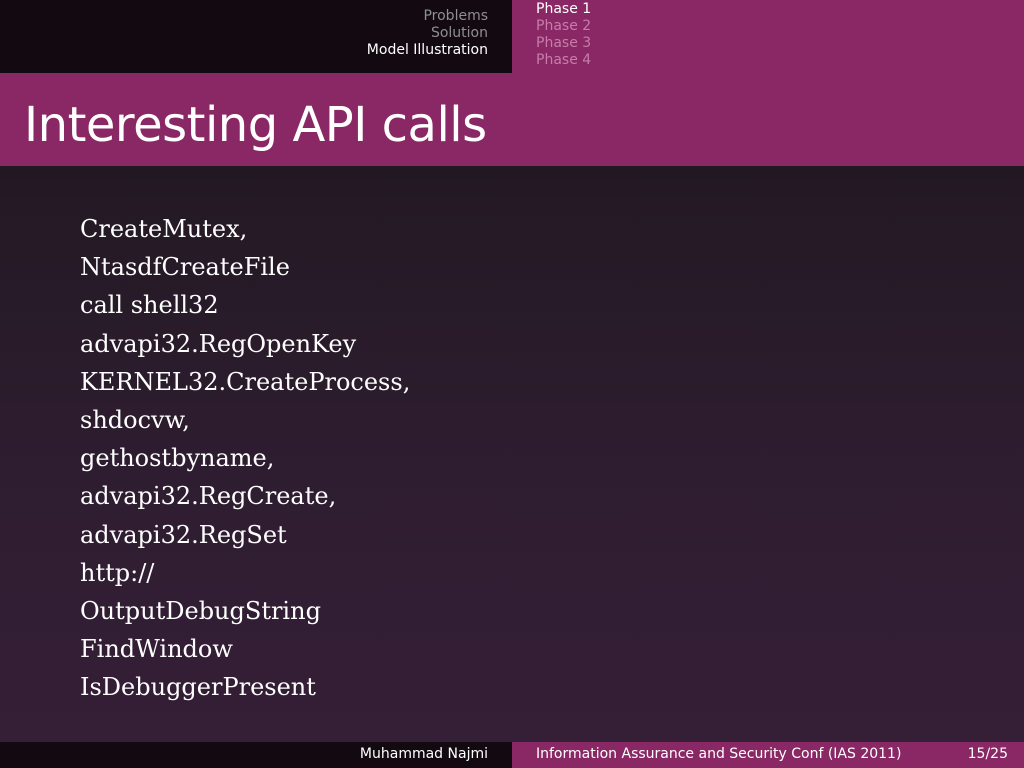 Image resolution: width=1024 pixels, height=768 pixels. What do you see at coordinates (245, 381) in the screenshot?
I see `api-call-item: KERNEL32.CreateProcess,` at bounding box center [245, 381].